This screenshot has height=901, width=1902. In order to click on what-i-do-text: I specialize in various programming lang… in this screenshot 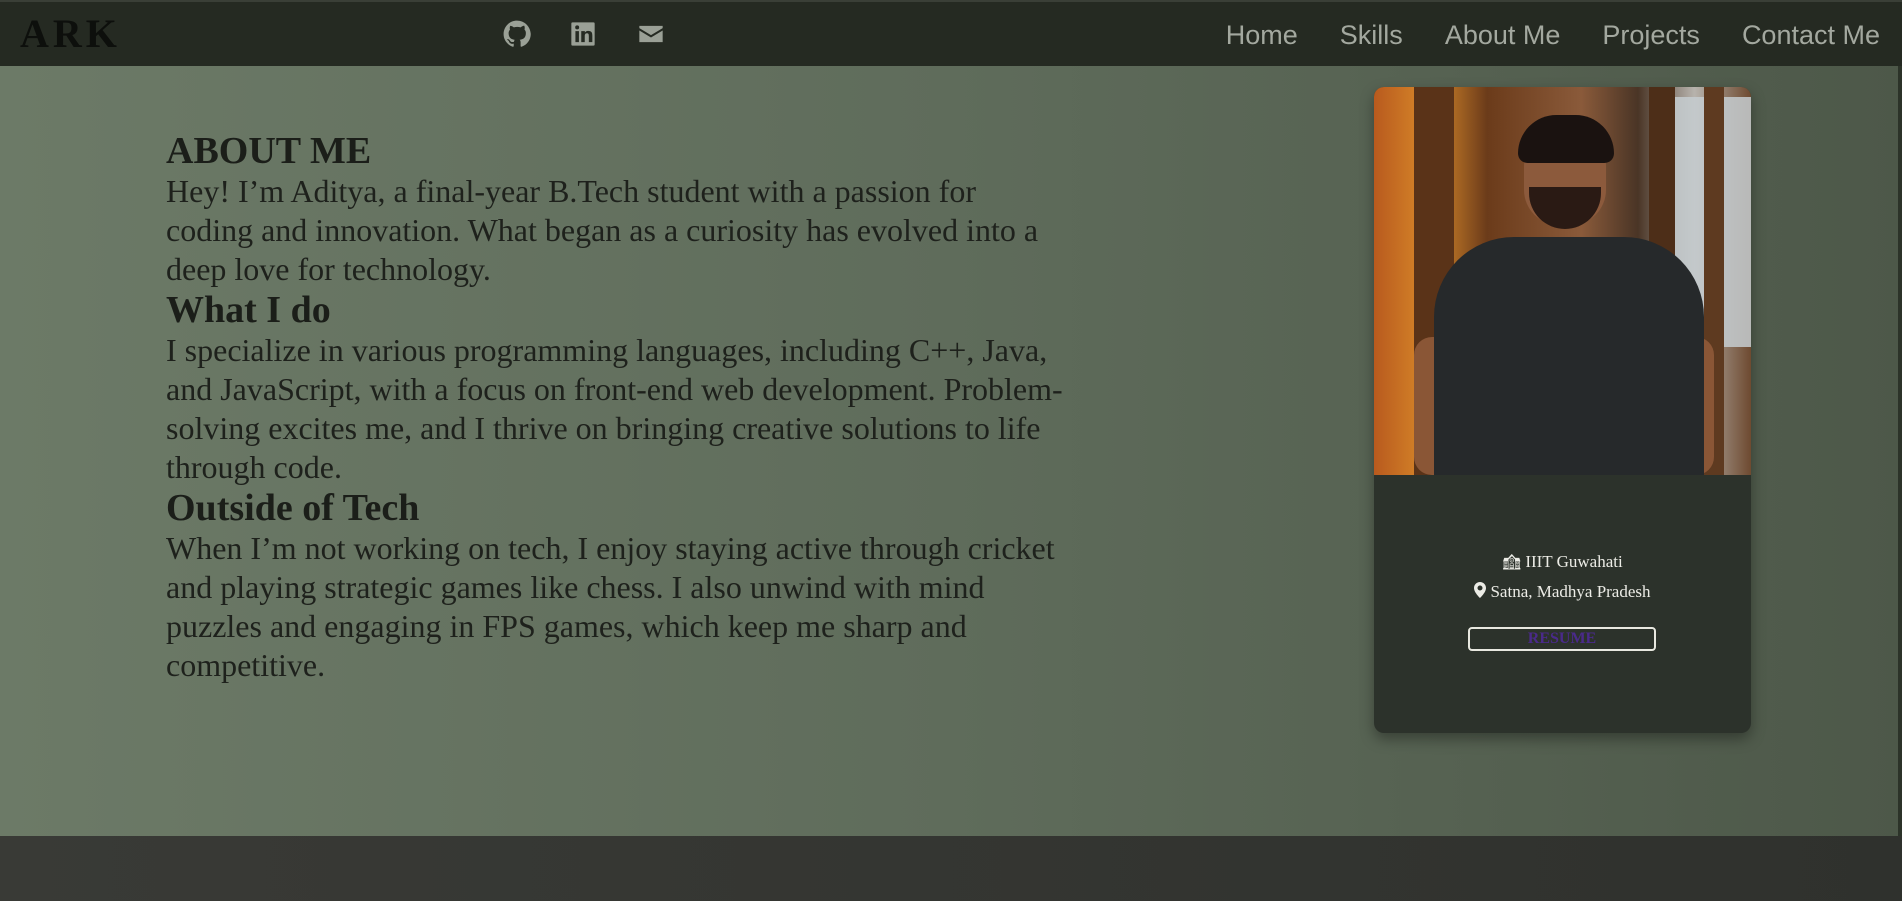, I will do `click(614, 408)`.